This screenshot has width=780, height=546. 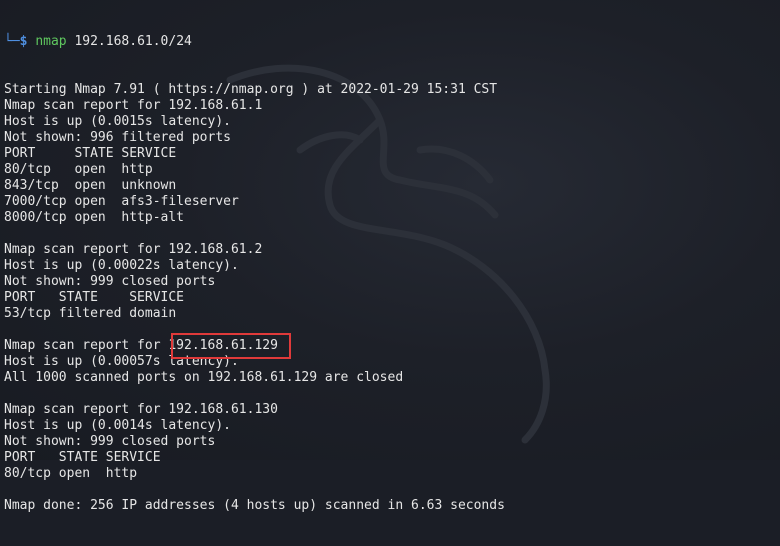 What do you see at coordinates (231, 346) in the screenshot?
I see `highlight-box-target-ip` at bounding box center [231, 346].